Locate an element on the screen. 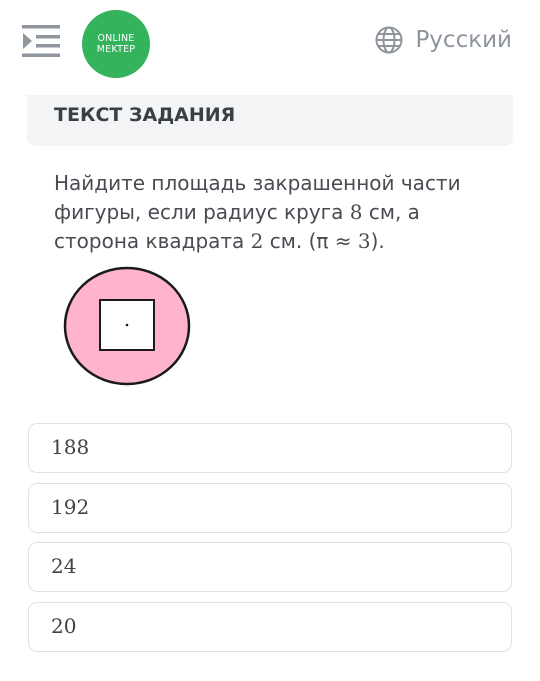 The height and width of the screenshot is (681, 540). answer-label: 20 is located at coordinates (64, 626).